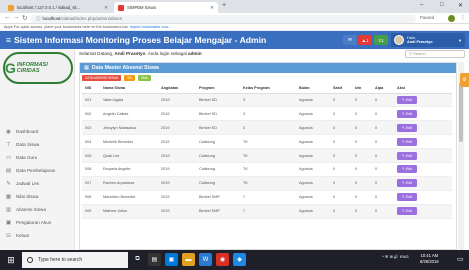  Describe the element at coordinates (32, 68) in the screenshot. I see `logo-text: INFORMASI CIRIDAS` at that location.